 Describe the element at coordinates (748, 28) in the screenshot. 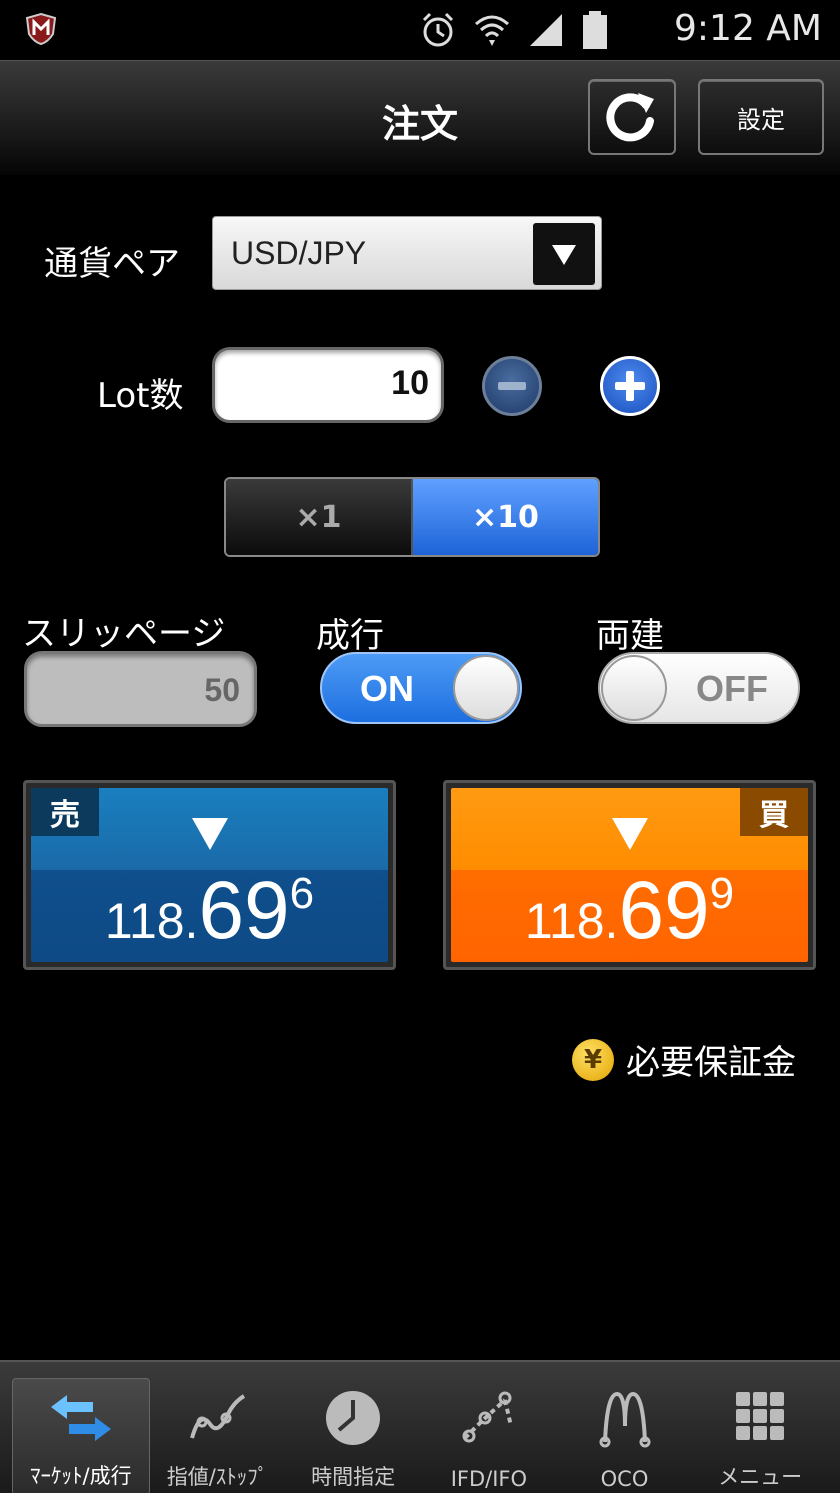

I see `status-time: 9:12 AM` at that location.